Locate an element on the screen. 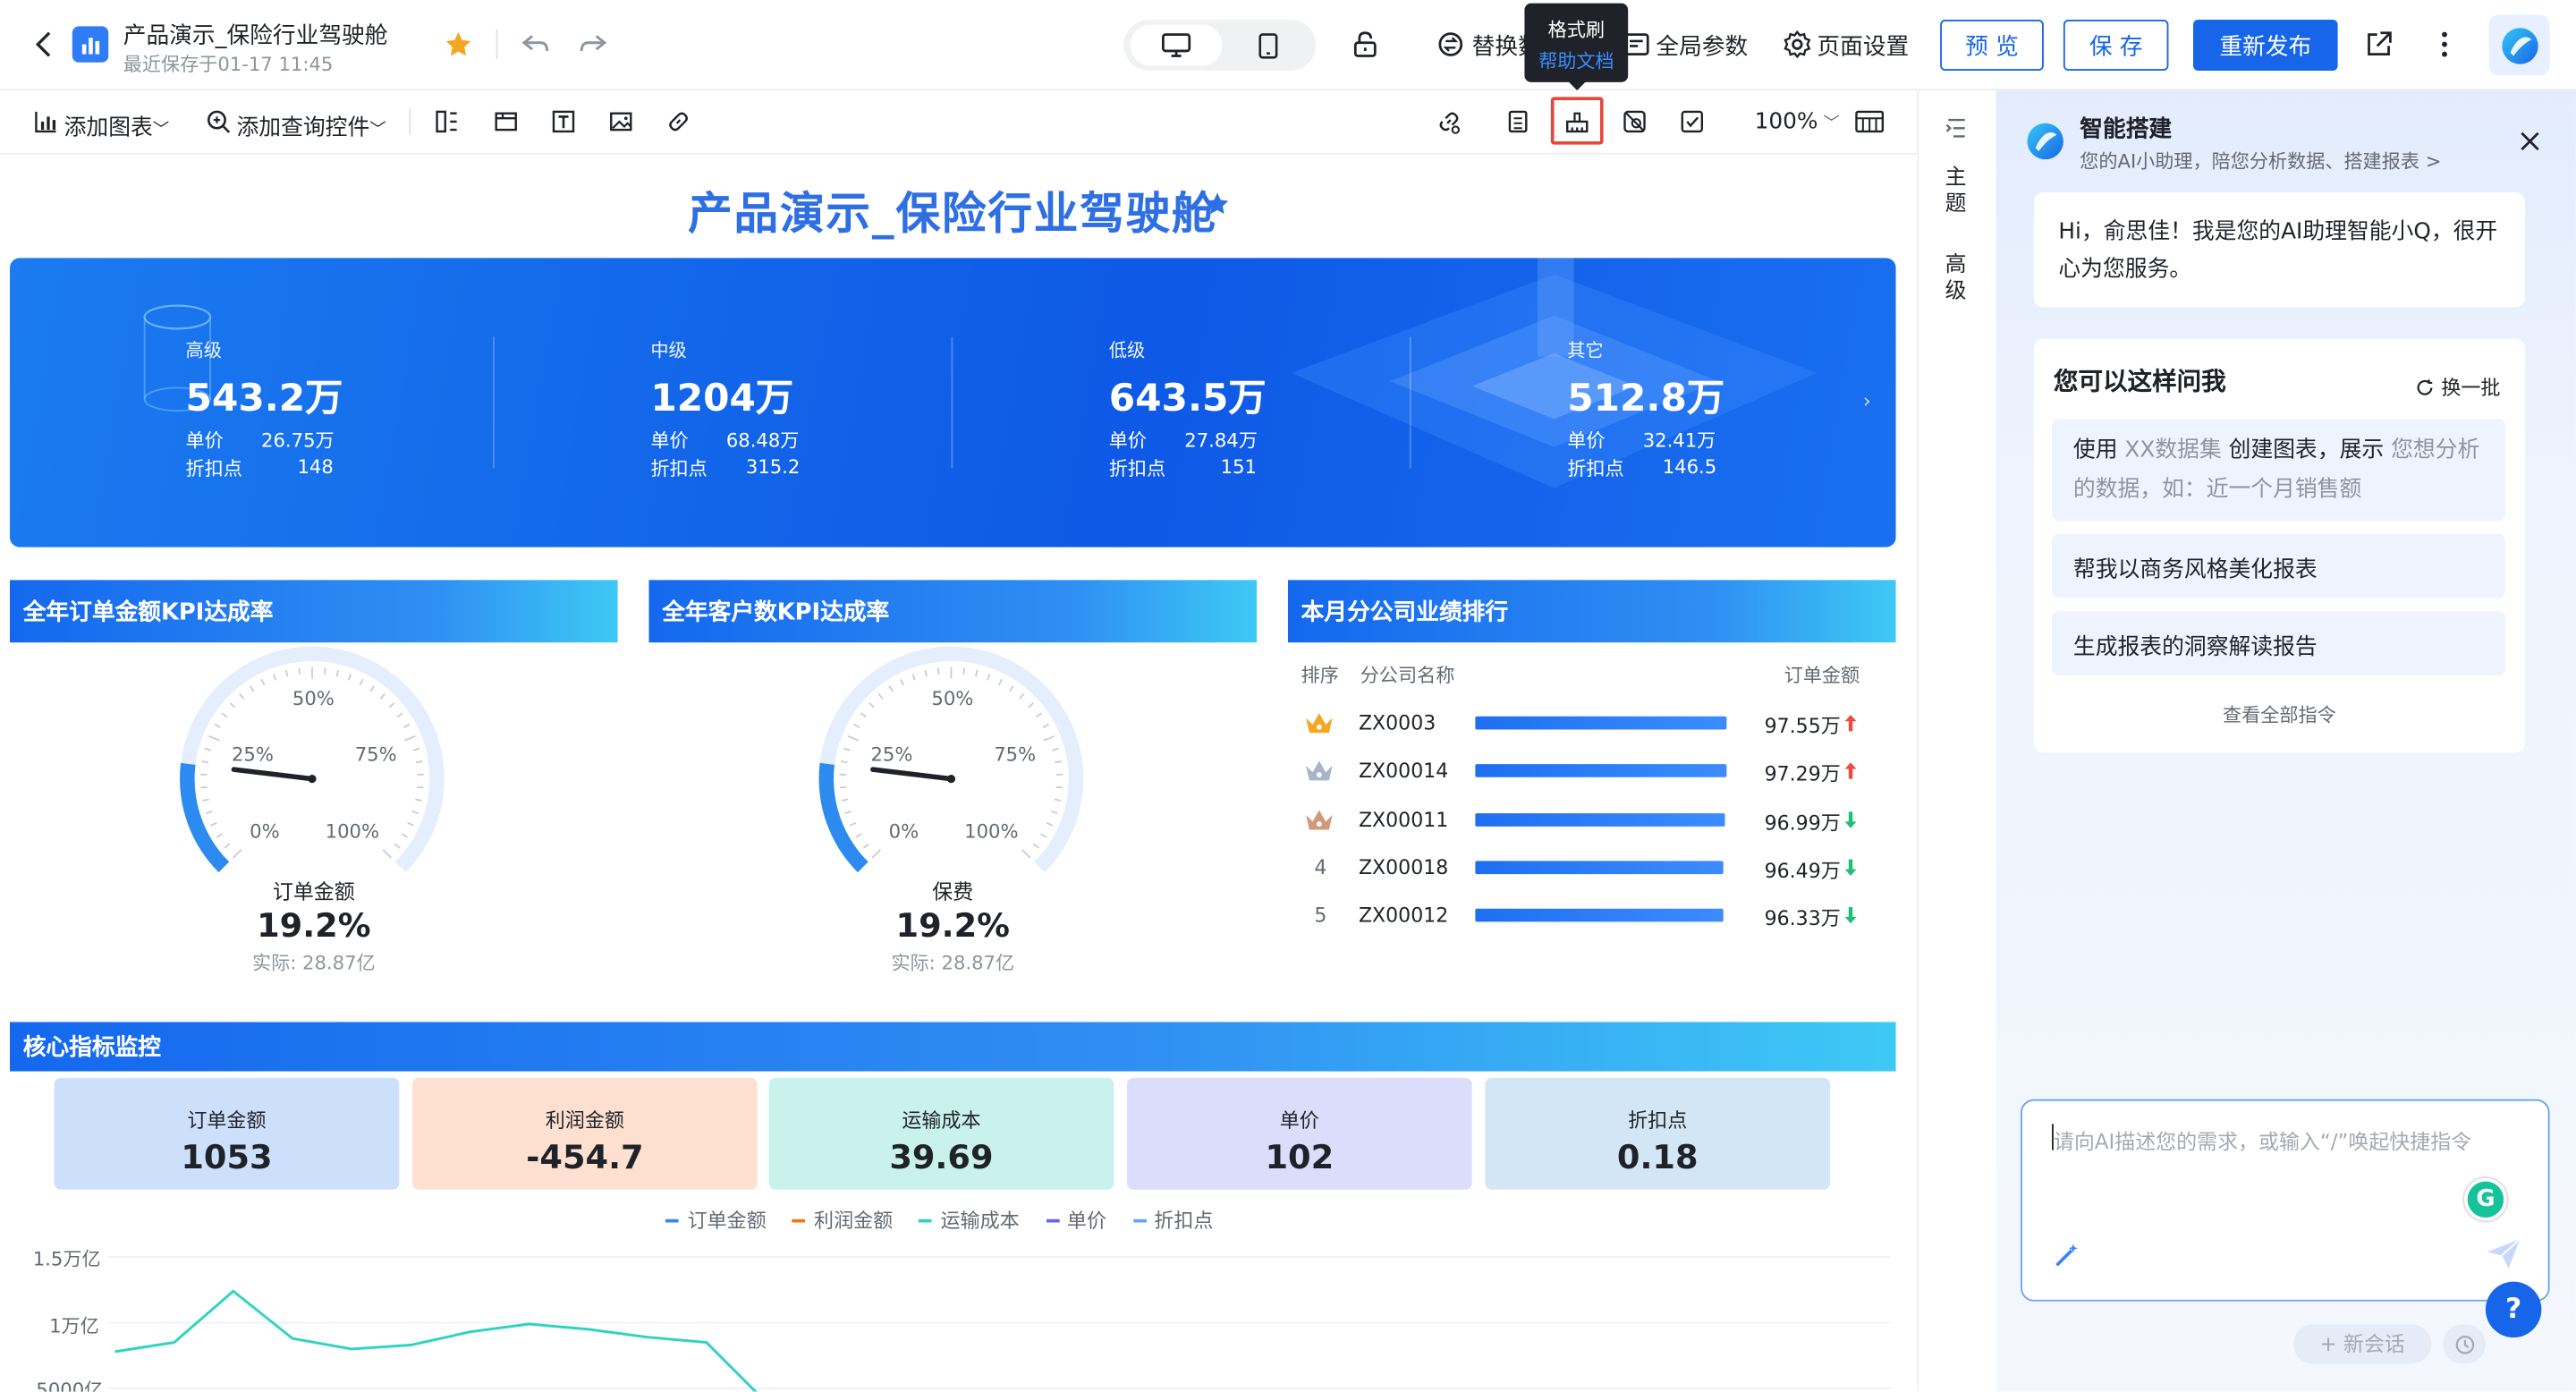  hide-component-icon is located at coordinates (1634, 122).